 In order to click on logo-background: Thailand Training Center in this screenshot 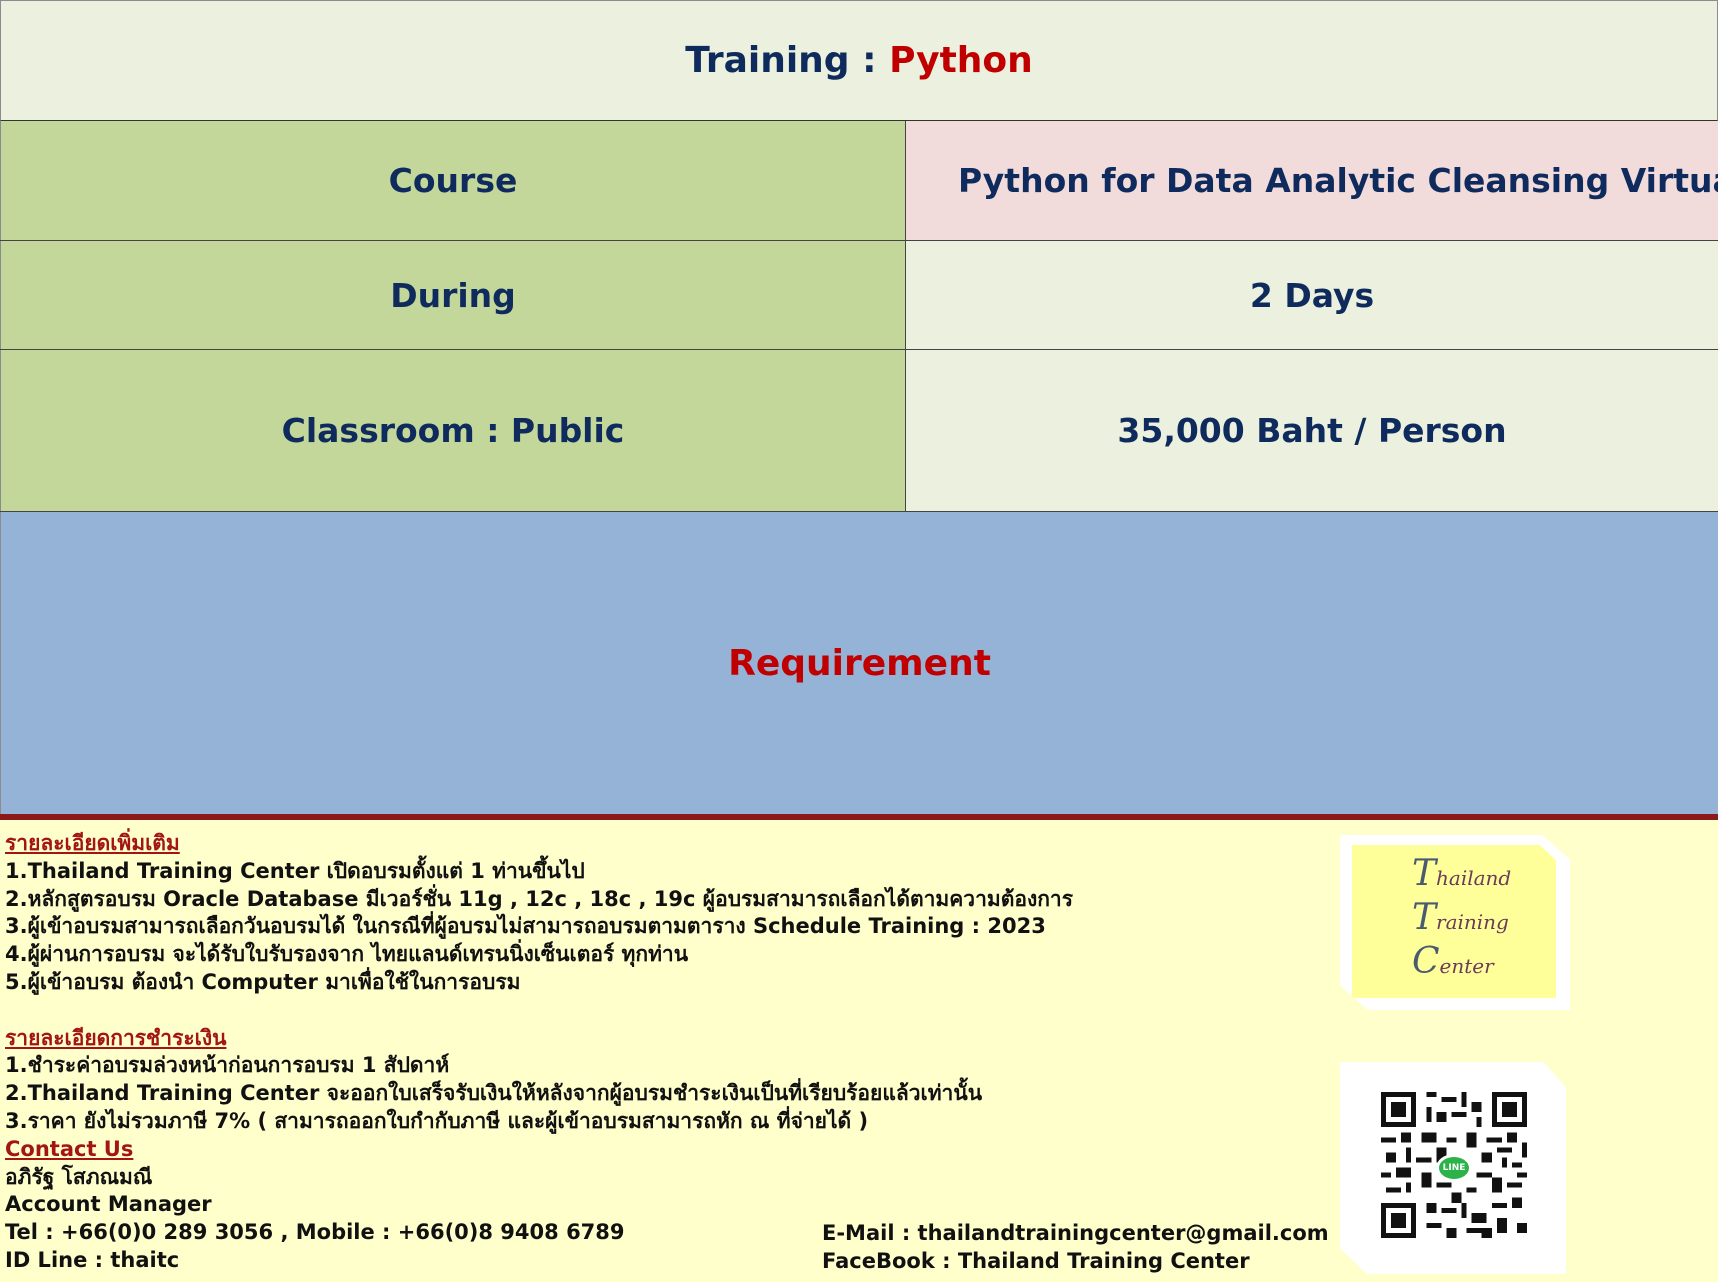, I will do `click(1454, 921)`.